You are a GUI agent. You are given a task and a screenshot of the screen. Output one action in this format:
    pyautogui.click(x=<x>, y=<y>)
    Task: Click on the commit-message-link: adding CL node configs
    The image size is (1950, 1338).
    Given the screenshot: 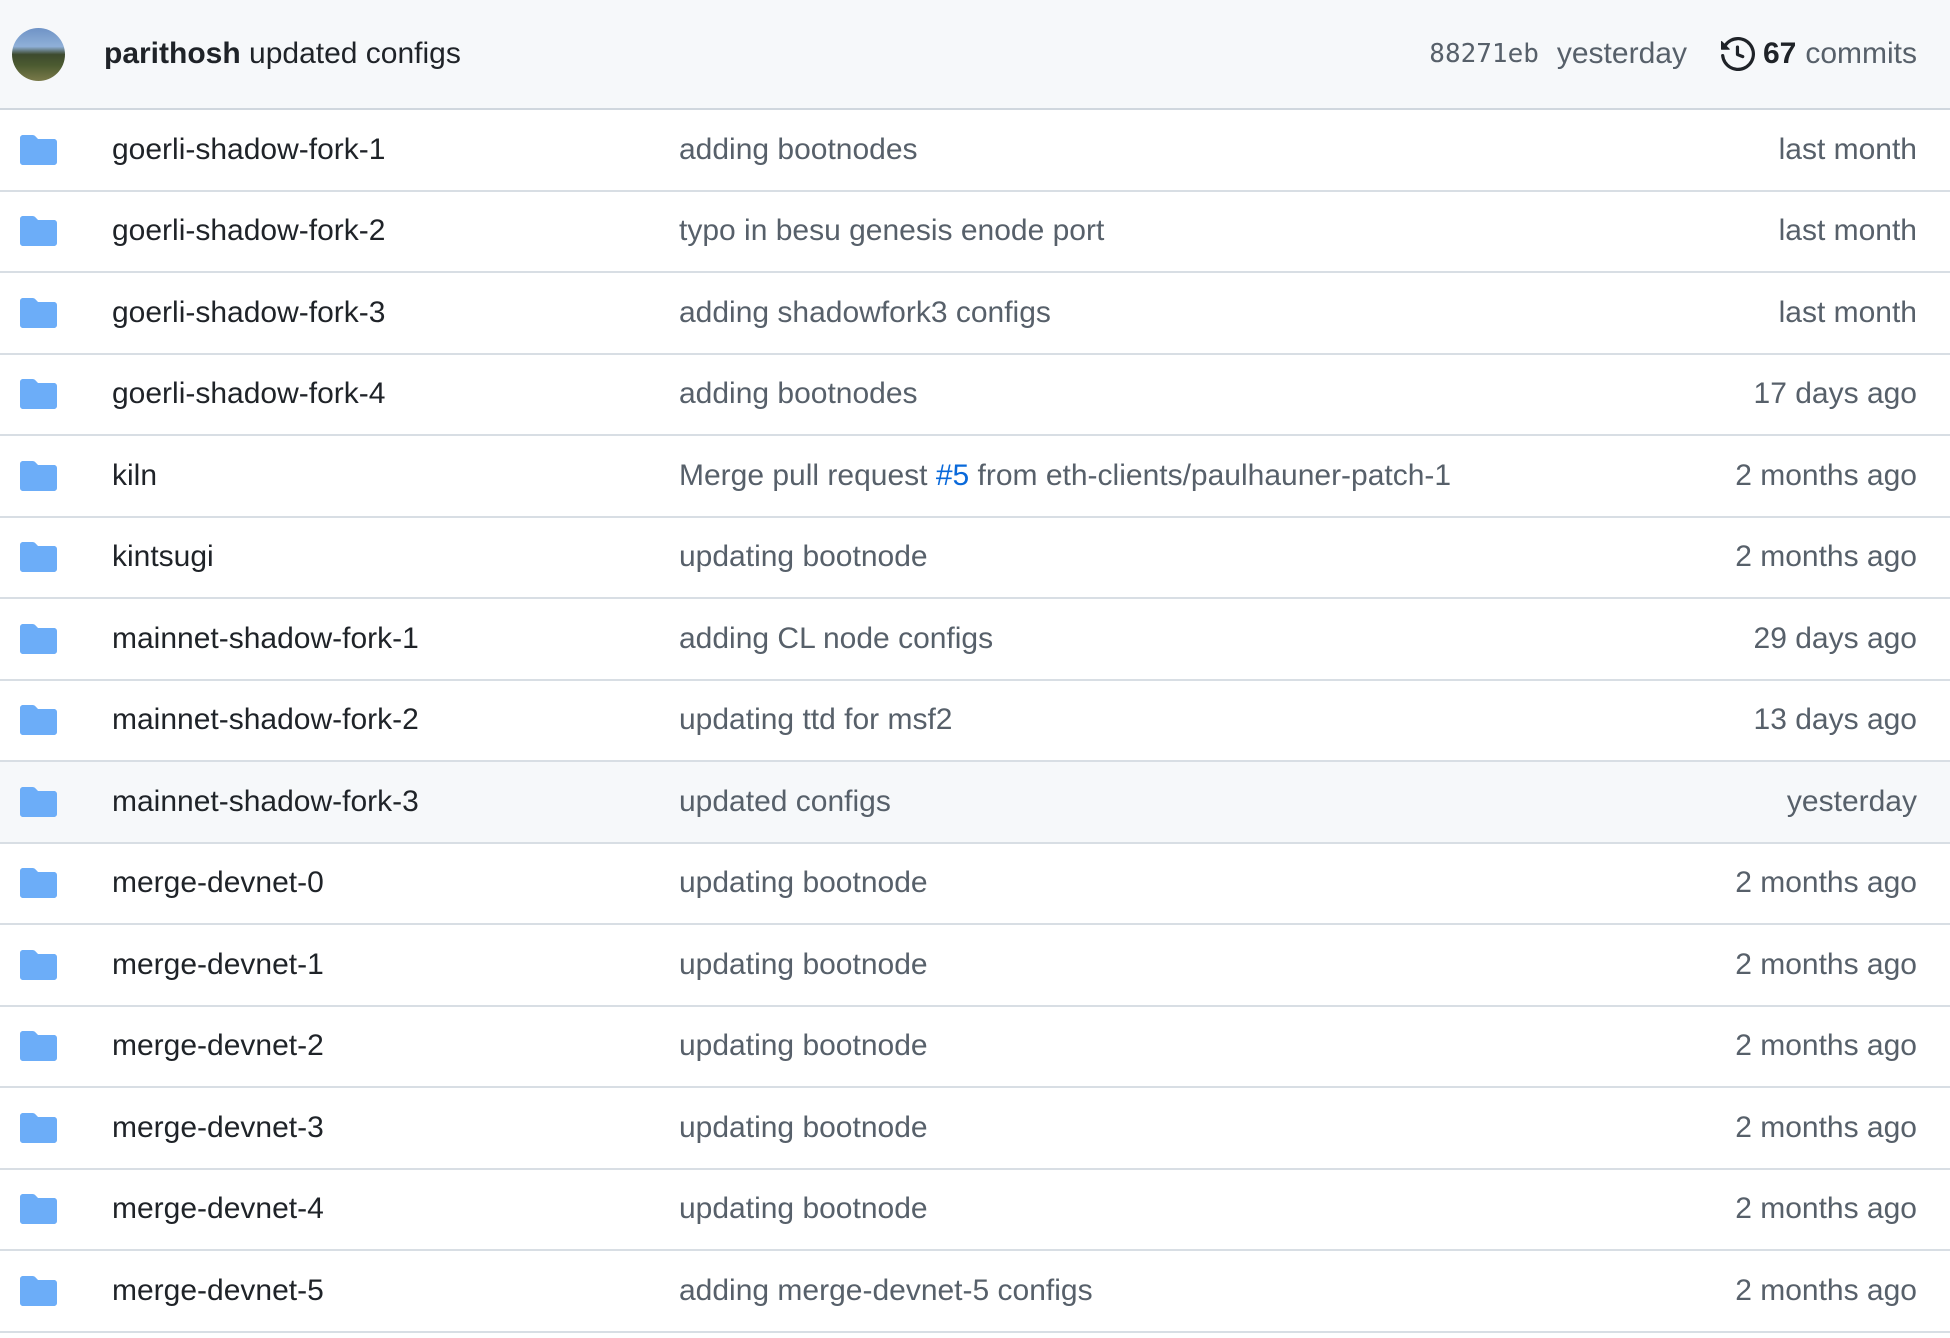 What is the action you would take?
    pyautogui.click(x=1216, y=639)
    